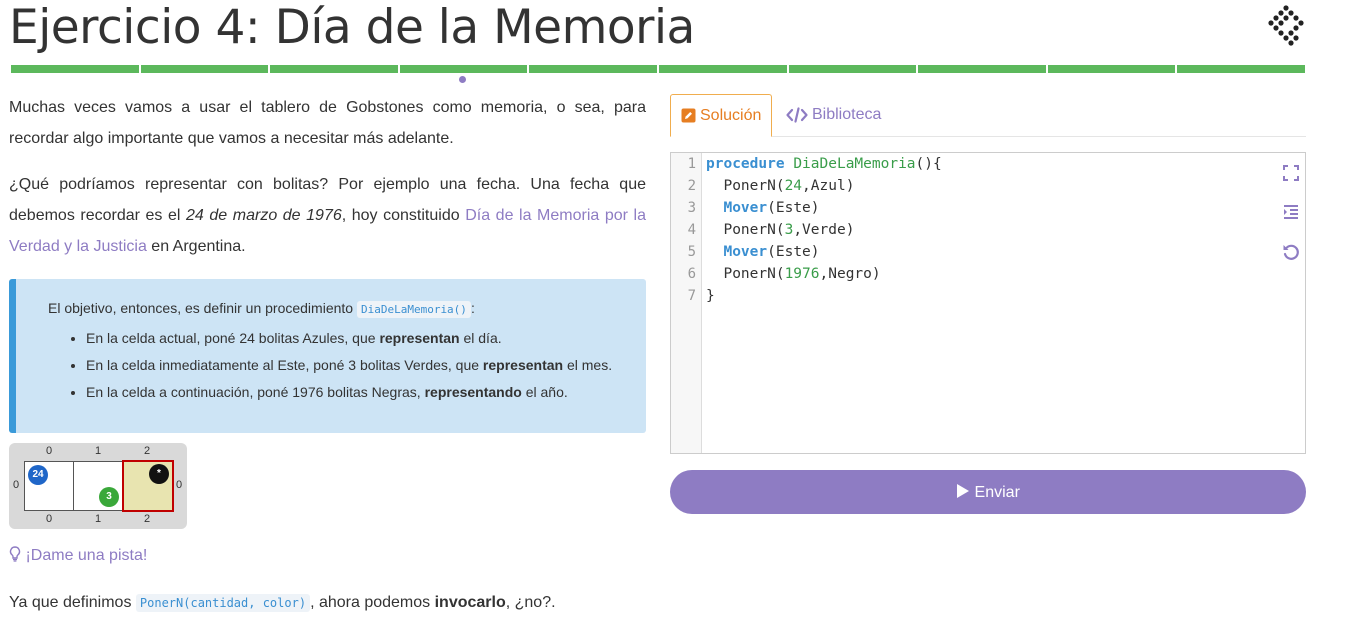 The height and width of the screenshot is (632, 1350). Describe the element at coordinates (196, 246) in the screenshot. I see `text: en Argentina.` at that location.